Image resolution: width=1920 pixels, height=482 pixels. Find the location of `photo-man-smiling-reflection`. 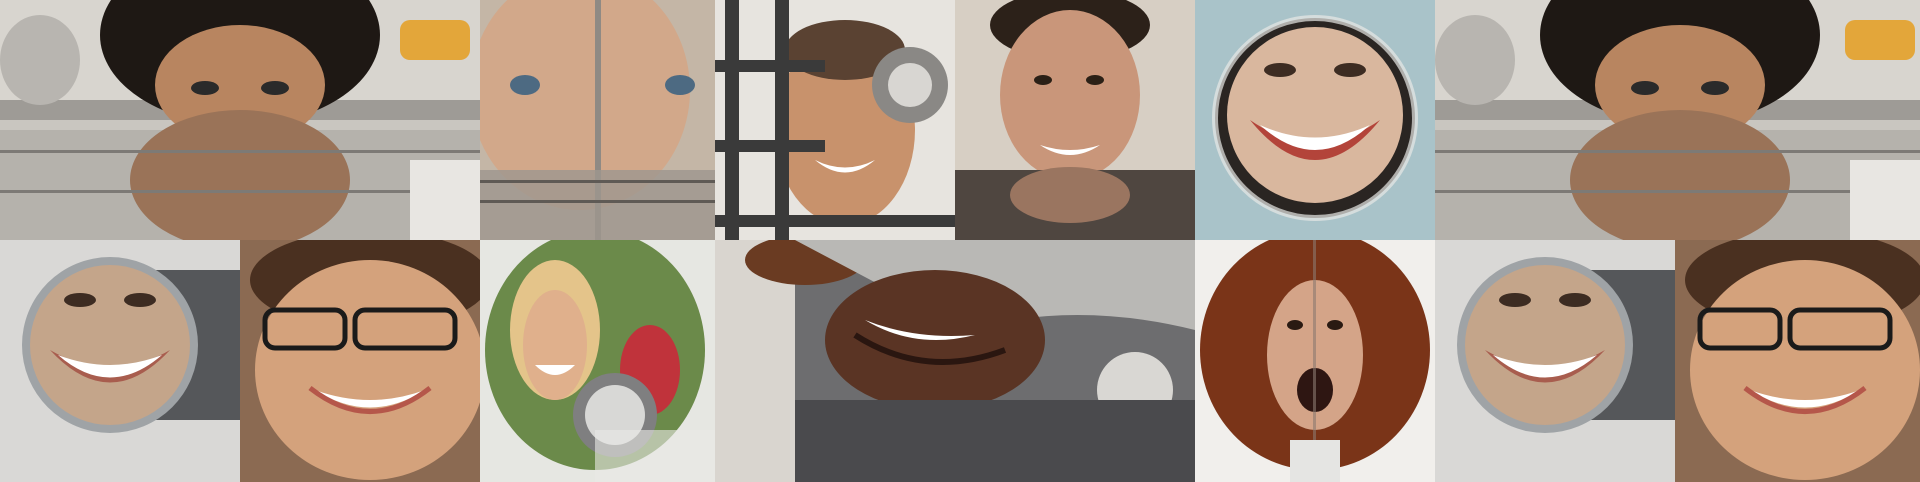

photo-man-smiling-reflection is located at coordinates (1075, 120).